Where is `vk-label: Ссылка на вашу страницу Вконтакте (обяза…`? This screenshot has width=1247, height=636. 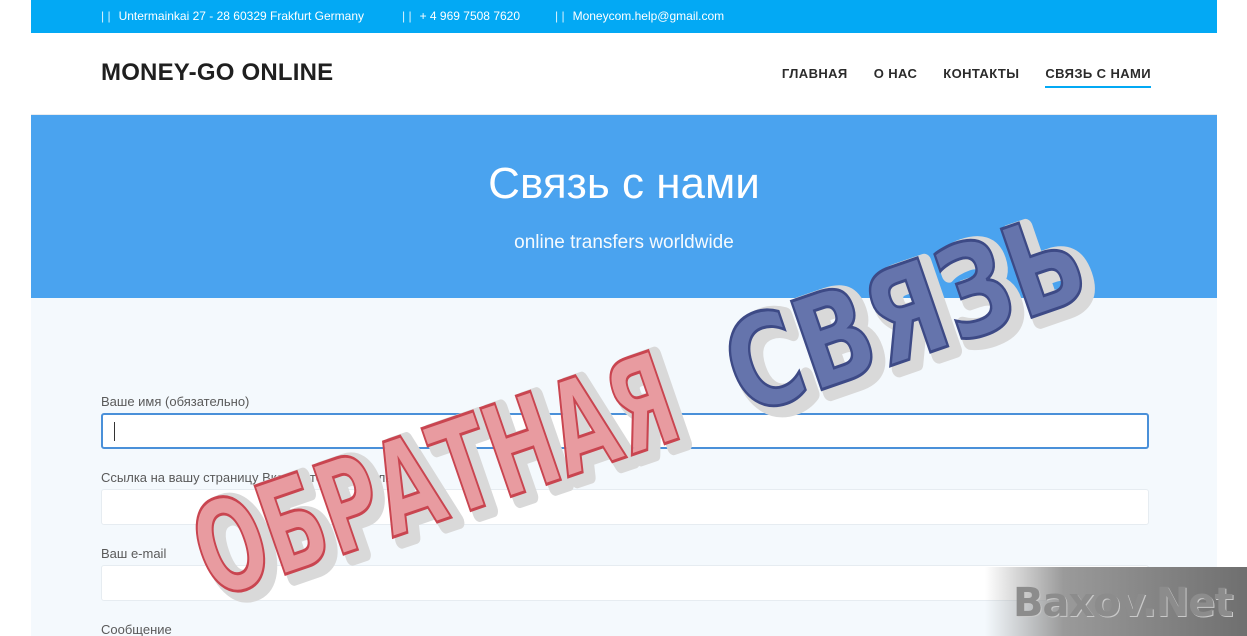 vk-label: Ссылка на вашу страницу Вконтакте (обяза… is located at coordinates (256, 477).